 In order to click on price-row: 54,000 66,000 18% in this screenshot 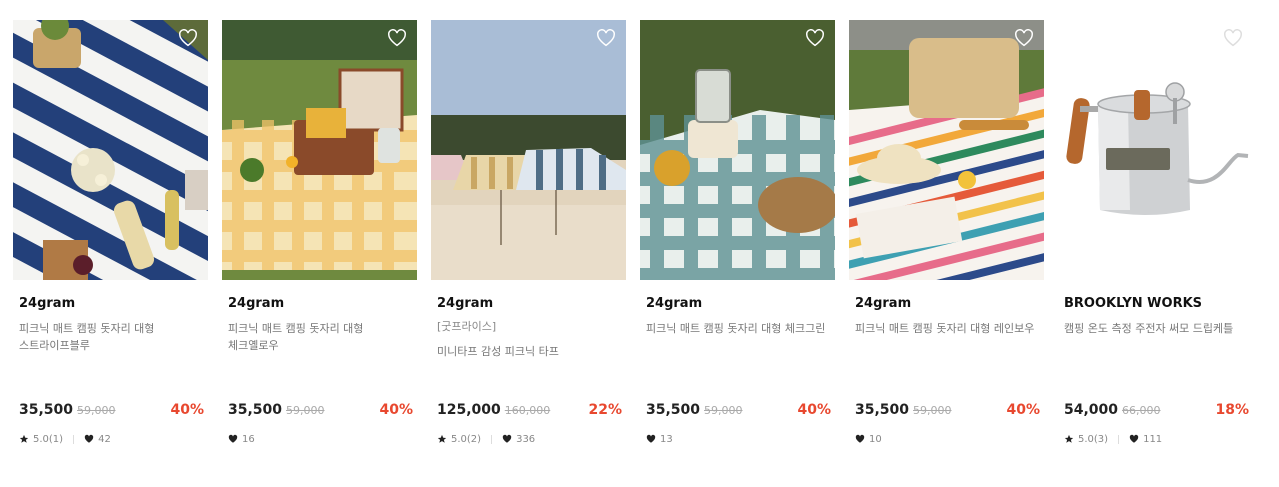, I will do `click(1156, 408)`.